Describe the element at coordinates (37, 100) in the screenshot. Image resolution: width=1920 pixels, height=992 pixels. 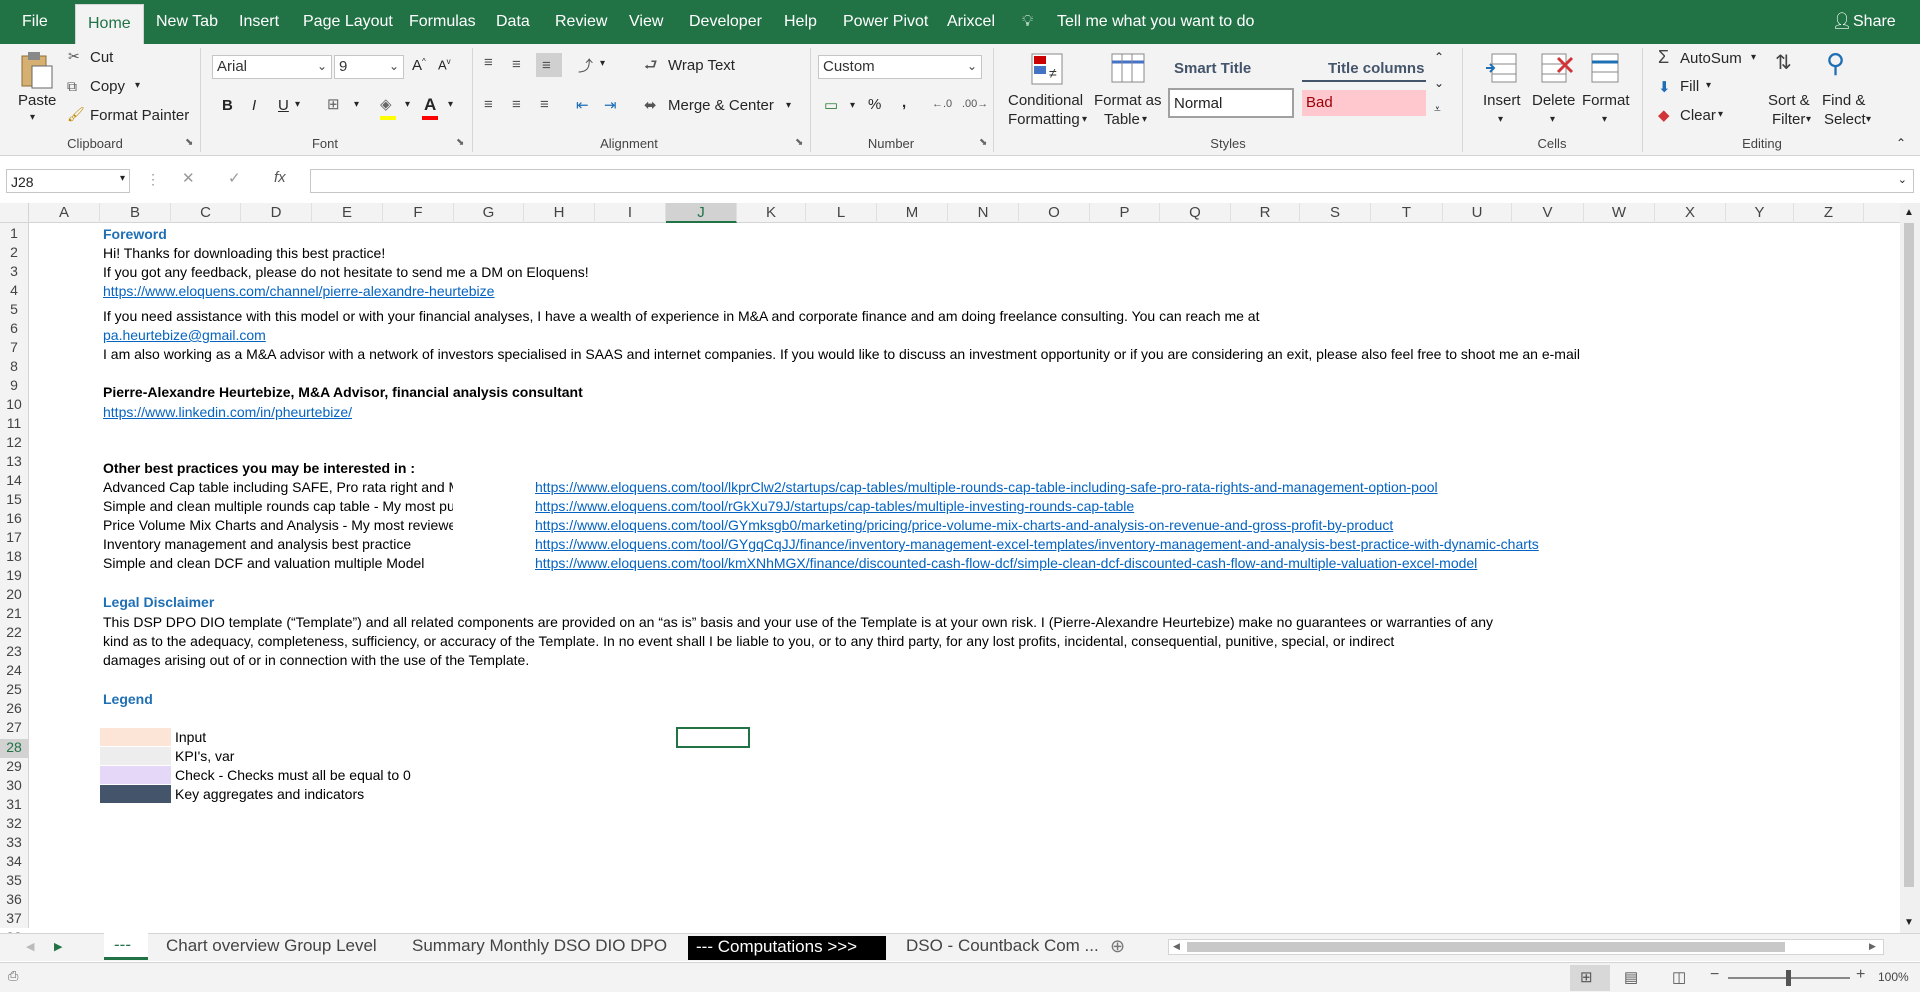
I see `paste-button: Paste` at that location.